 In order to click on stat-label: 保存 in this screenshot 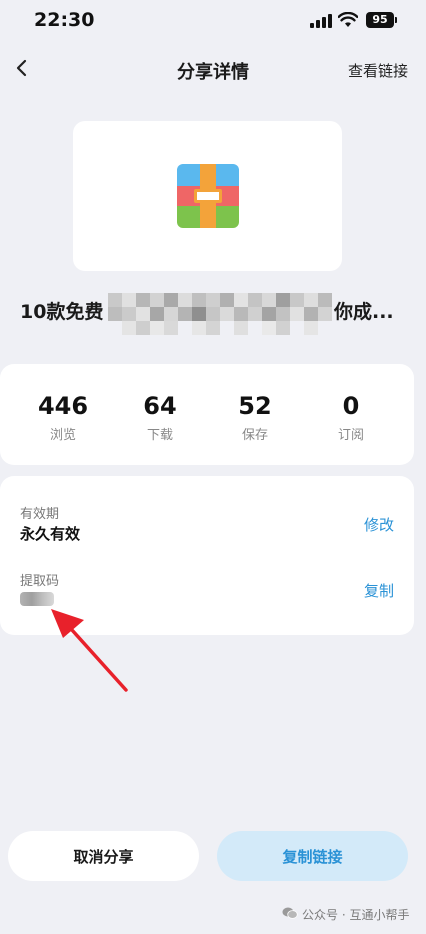, I will do `click(254, 435)`.